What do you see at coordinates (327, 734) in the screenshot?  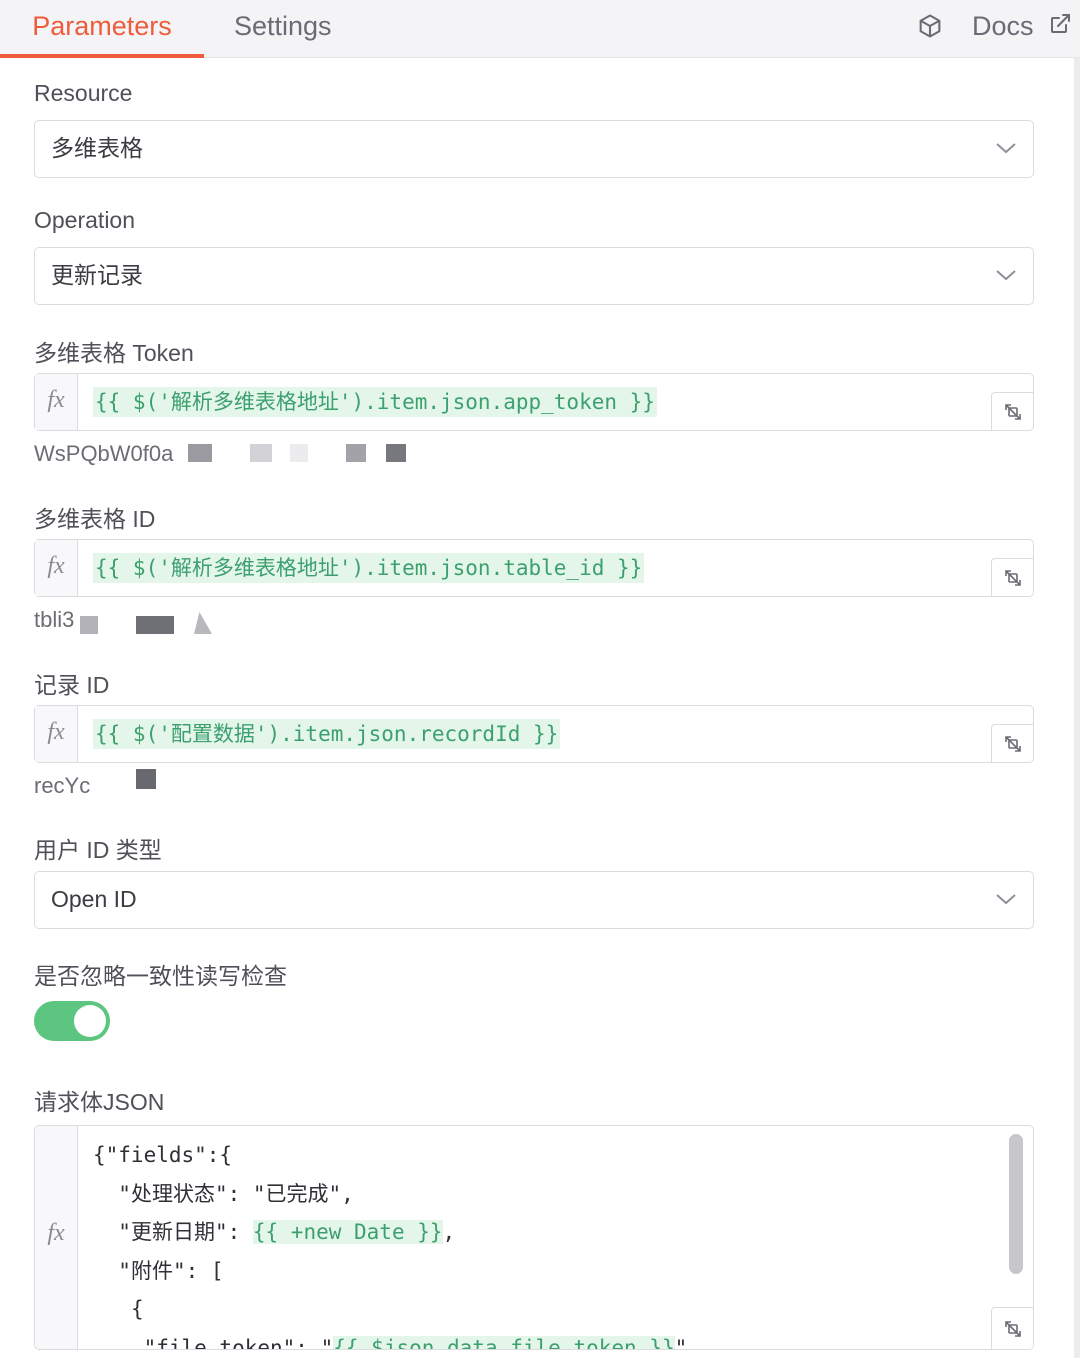 I see `record-id-expression: {{ $('配置数据').item.json.recordId }}` at bounding box center [327, 734].